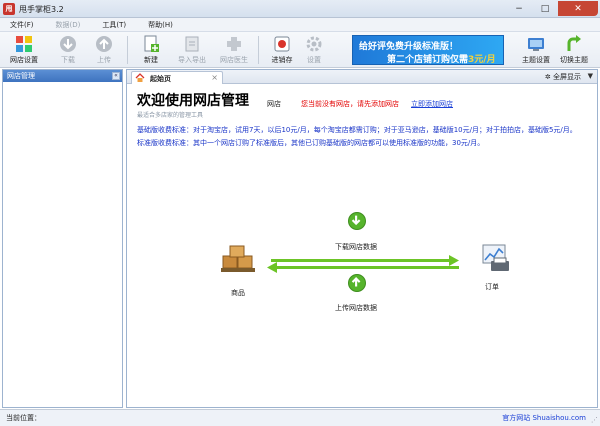 Image resolution: width=600 pixels, height=426 pixels. I want to click on upload-arrow-icon, so click(104, 44).